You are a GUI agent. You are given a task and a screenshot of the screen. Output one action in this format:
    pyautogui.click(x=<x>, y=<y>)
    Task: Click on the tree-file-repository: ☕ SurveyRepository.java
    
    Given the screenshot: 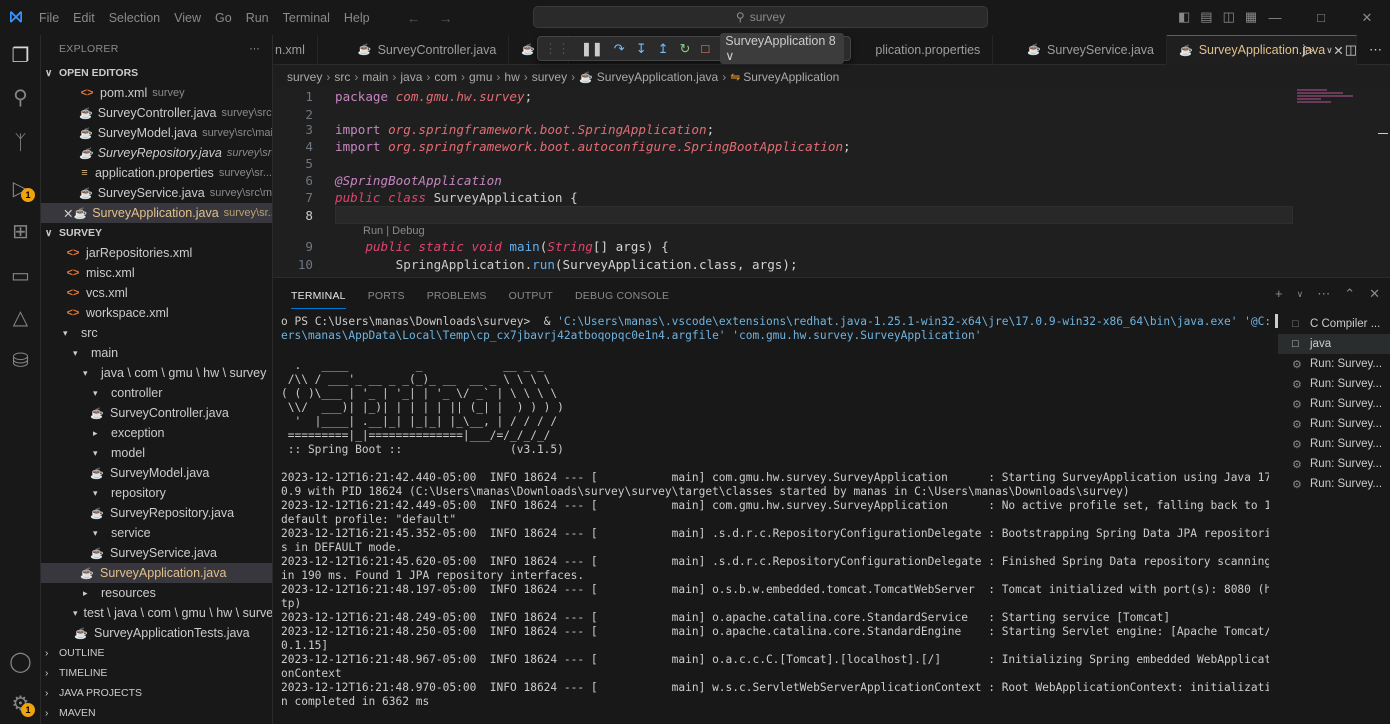 What is the action you would take?
    pyautogui.click(x=156, y=513)
    